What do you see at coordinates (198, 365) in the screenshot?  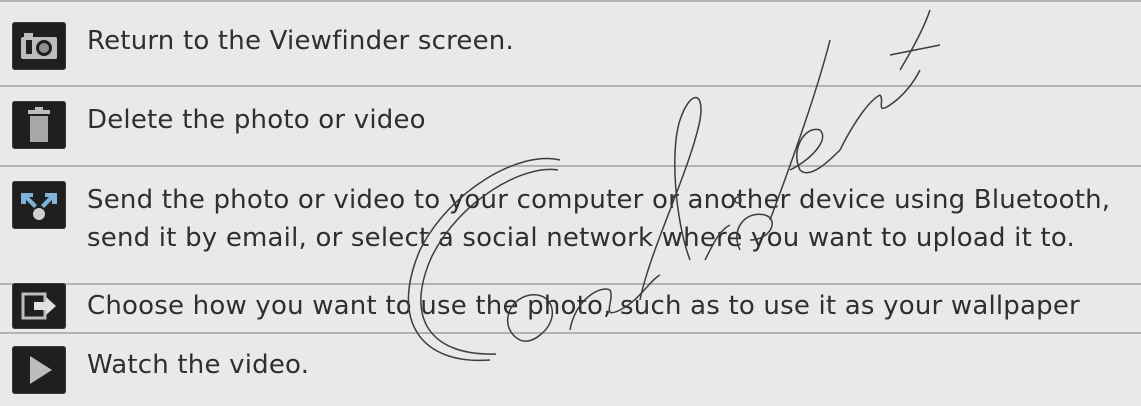 I see `row-description: Watch the video.` at bounding box center [198, 365].